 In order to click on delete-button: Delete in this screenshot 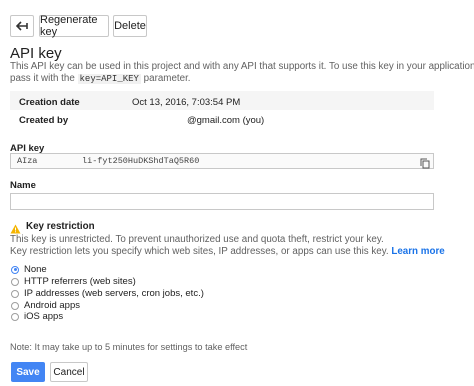, I will do `click(130, 26)`.